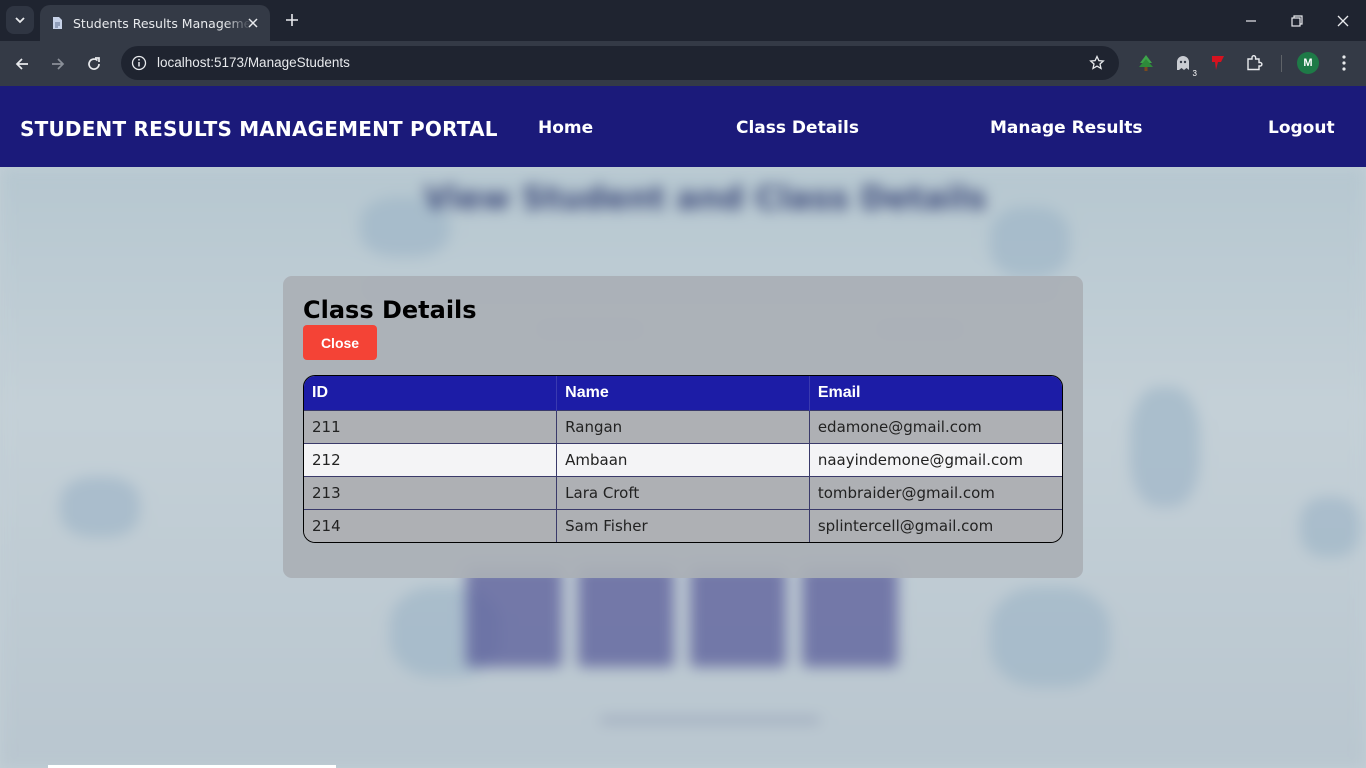  I want to click on arrow-right-icon, so click(58, 64).